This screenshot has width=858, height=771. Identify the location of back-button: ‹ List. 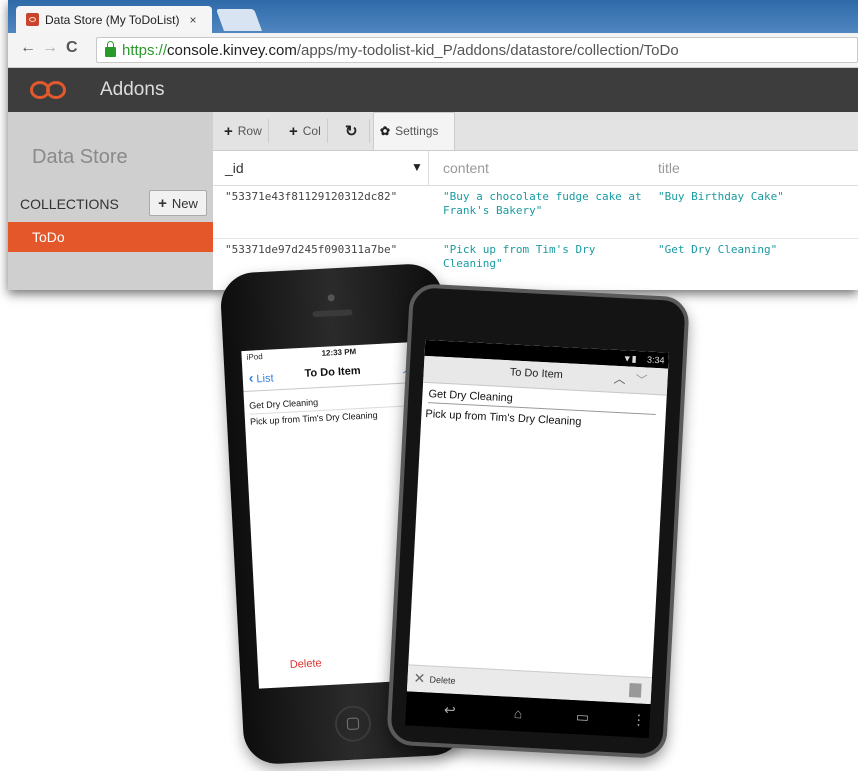
(261, 377).